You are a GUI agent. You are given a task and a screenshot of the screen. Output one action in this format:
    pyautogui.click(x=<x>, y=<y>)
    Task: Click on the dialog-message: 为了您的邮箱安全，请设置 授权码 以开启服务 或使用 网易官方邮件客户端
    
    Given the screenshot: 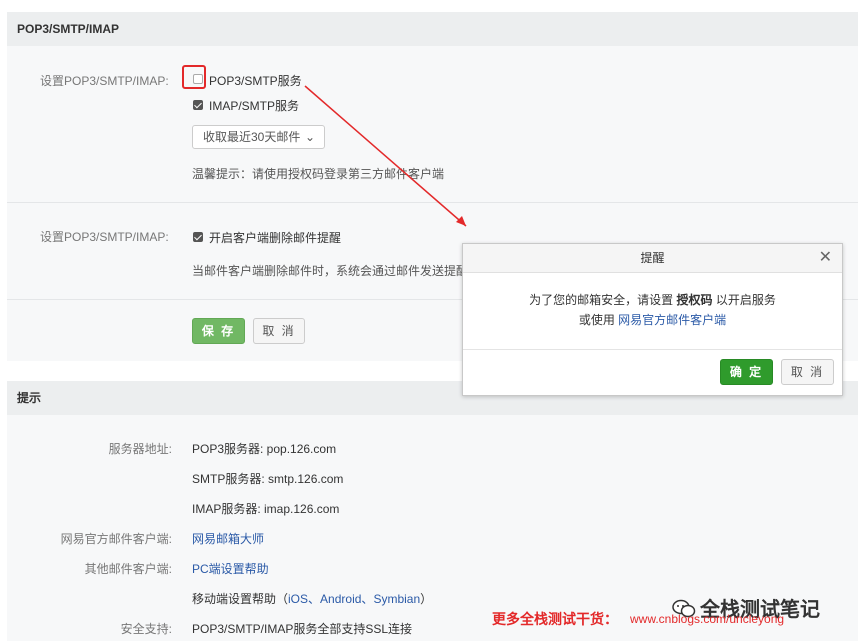 What is the action you would take?
    pyautogui.click(x=652, y=310)
    